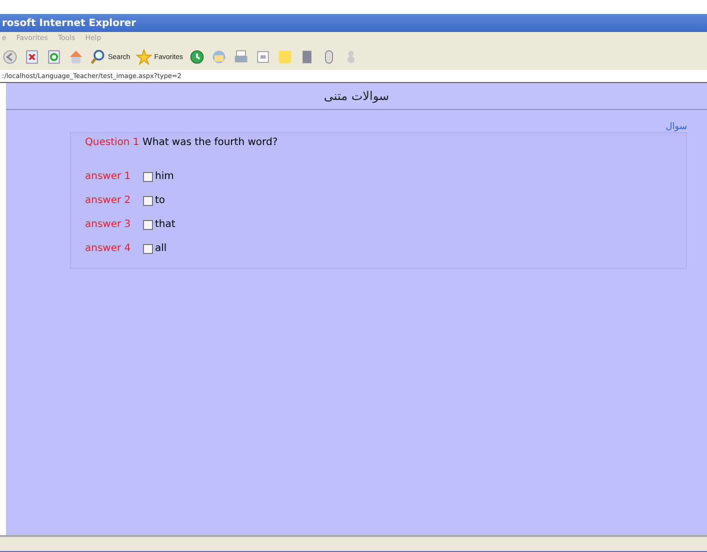  Describe the element at coordinates (161, 248) in the screenshot. I see `answer-text: all` at that location.